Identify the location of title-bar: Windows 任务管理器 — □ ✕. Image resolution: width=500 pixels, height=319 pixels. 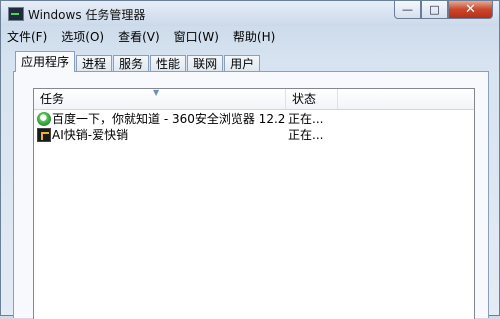
(250, 13).